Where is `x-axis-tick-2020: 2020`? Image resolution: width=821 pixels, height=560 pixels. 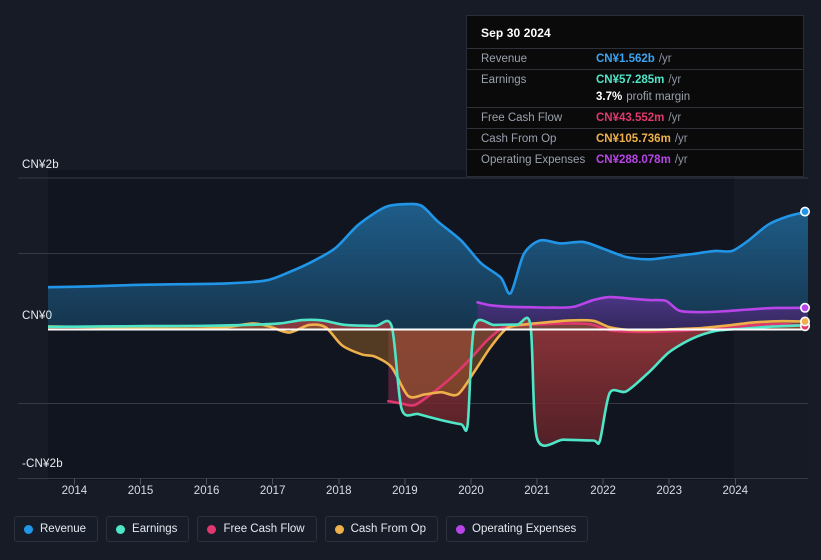 x-axis-tick-2020: 2020 is located at coordinates (471, 491).